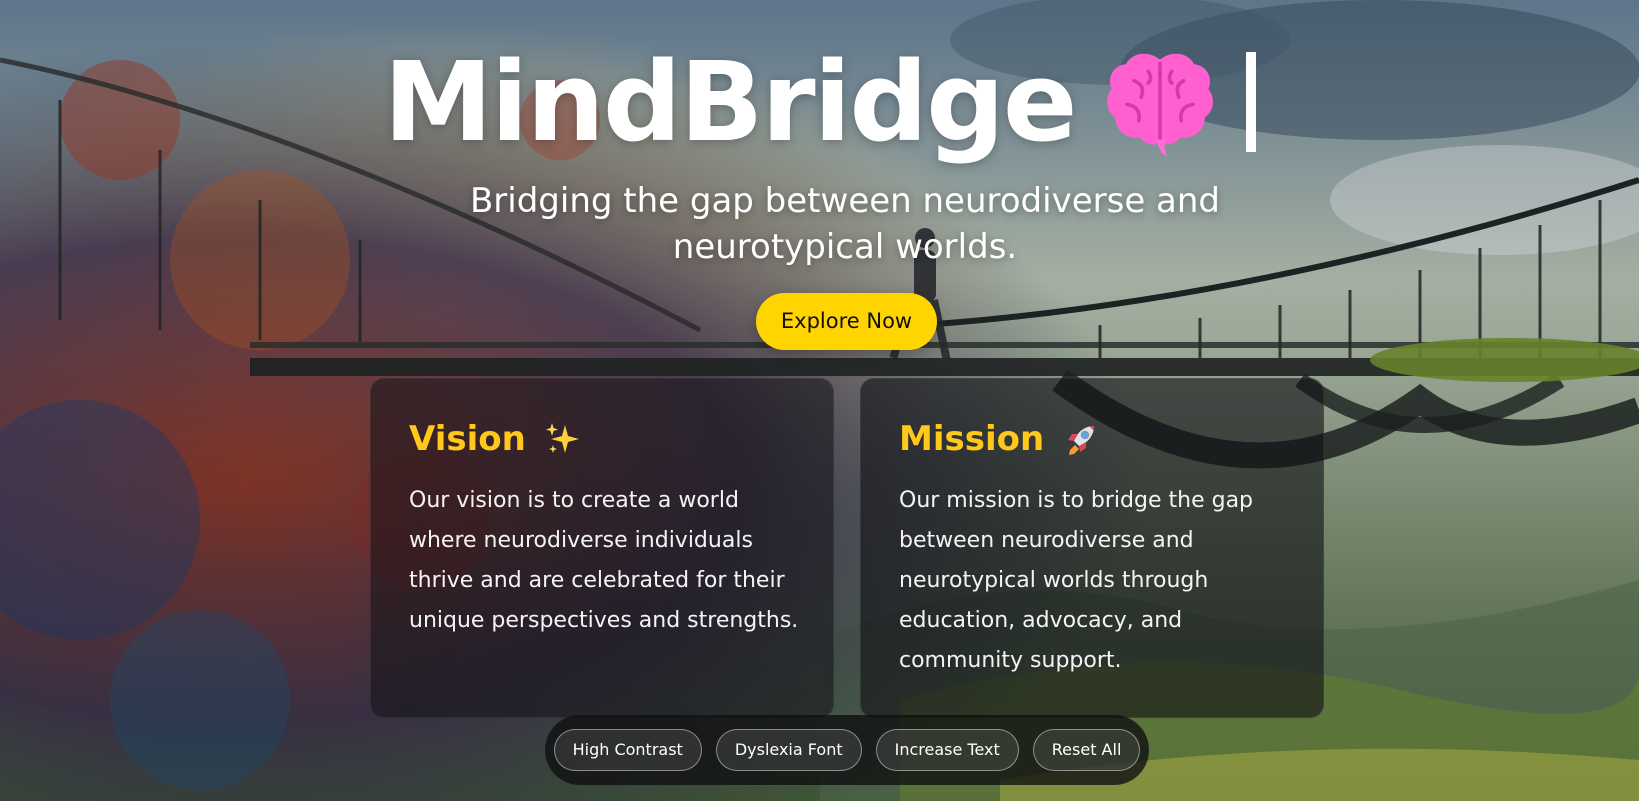 The width and height of the screenshot is (1639, 801). Describe the element at coordinates (467, 439) in the screenshot. I see `vision-title: Vision` at that location.